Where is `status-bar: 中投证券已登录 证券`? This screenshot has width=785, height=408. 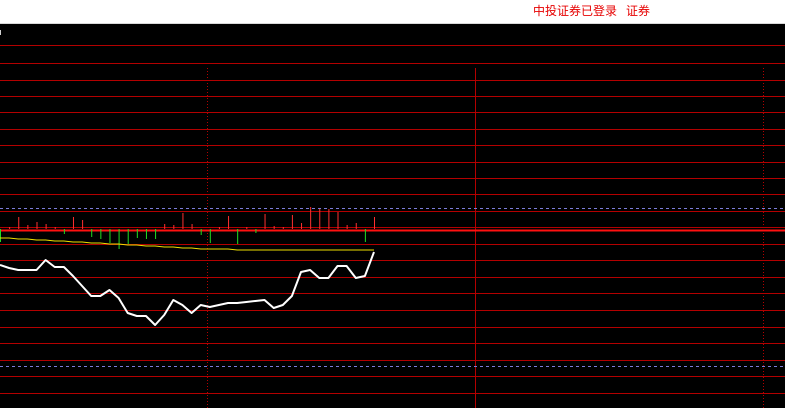
status-bar: 中投证券已登录 证券 is located at coordinates (392, 12).